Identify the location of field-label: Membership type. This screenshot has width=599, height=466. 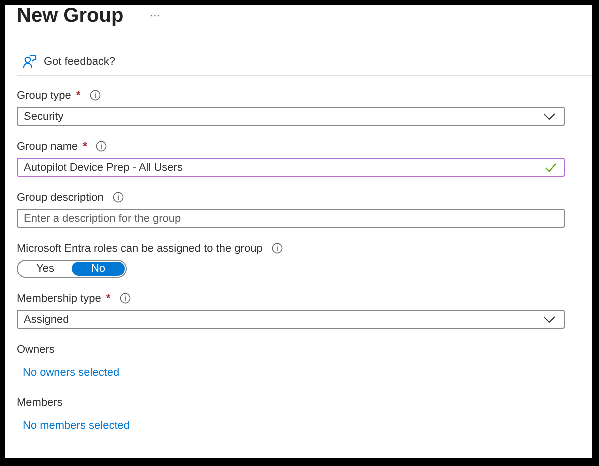
(59, 298).